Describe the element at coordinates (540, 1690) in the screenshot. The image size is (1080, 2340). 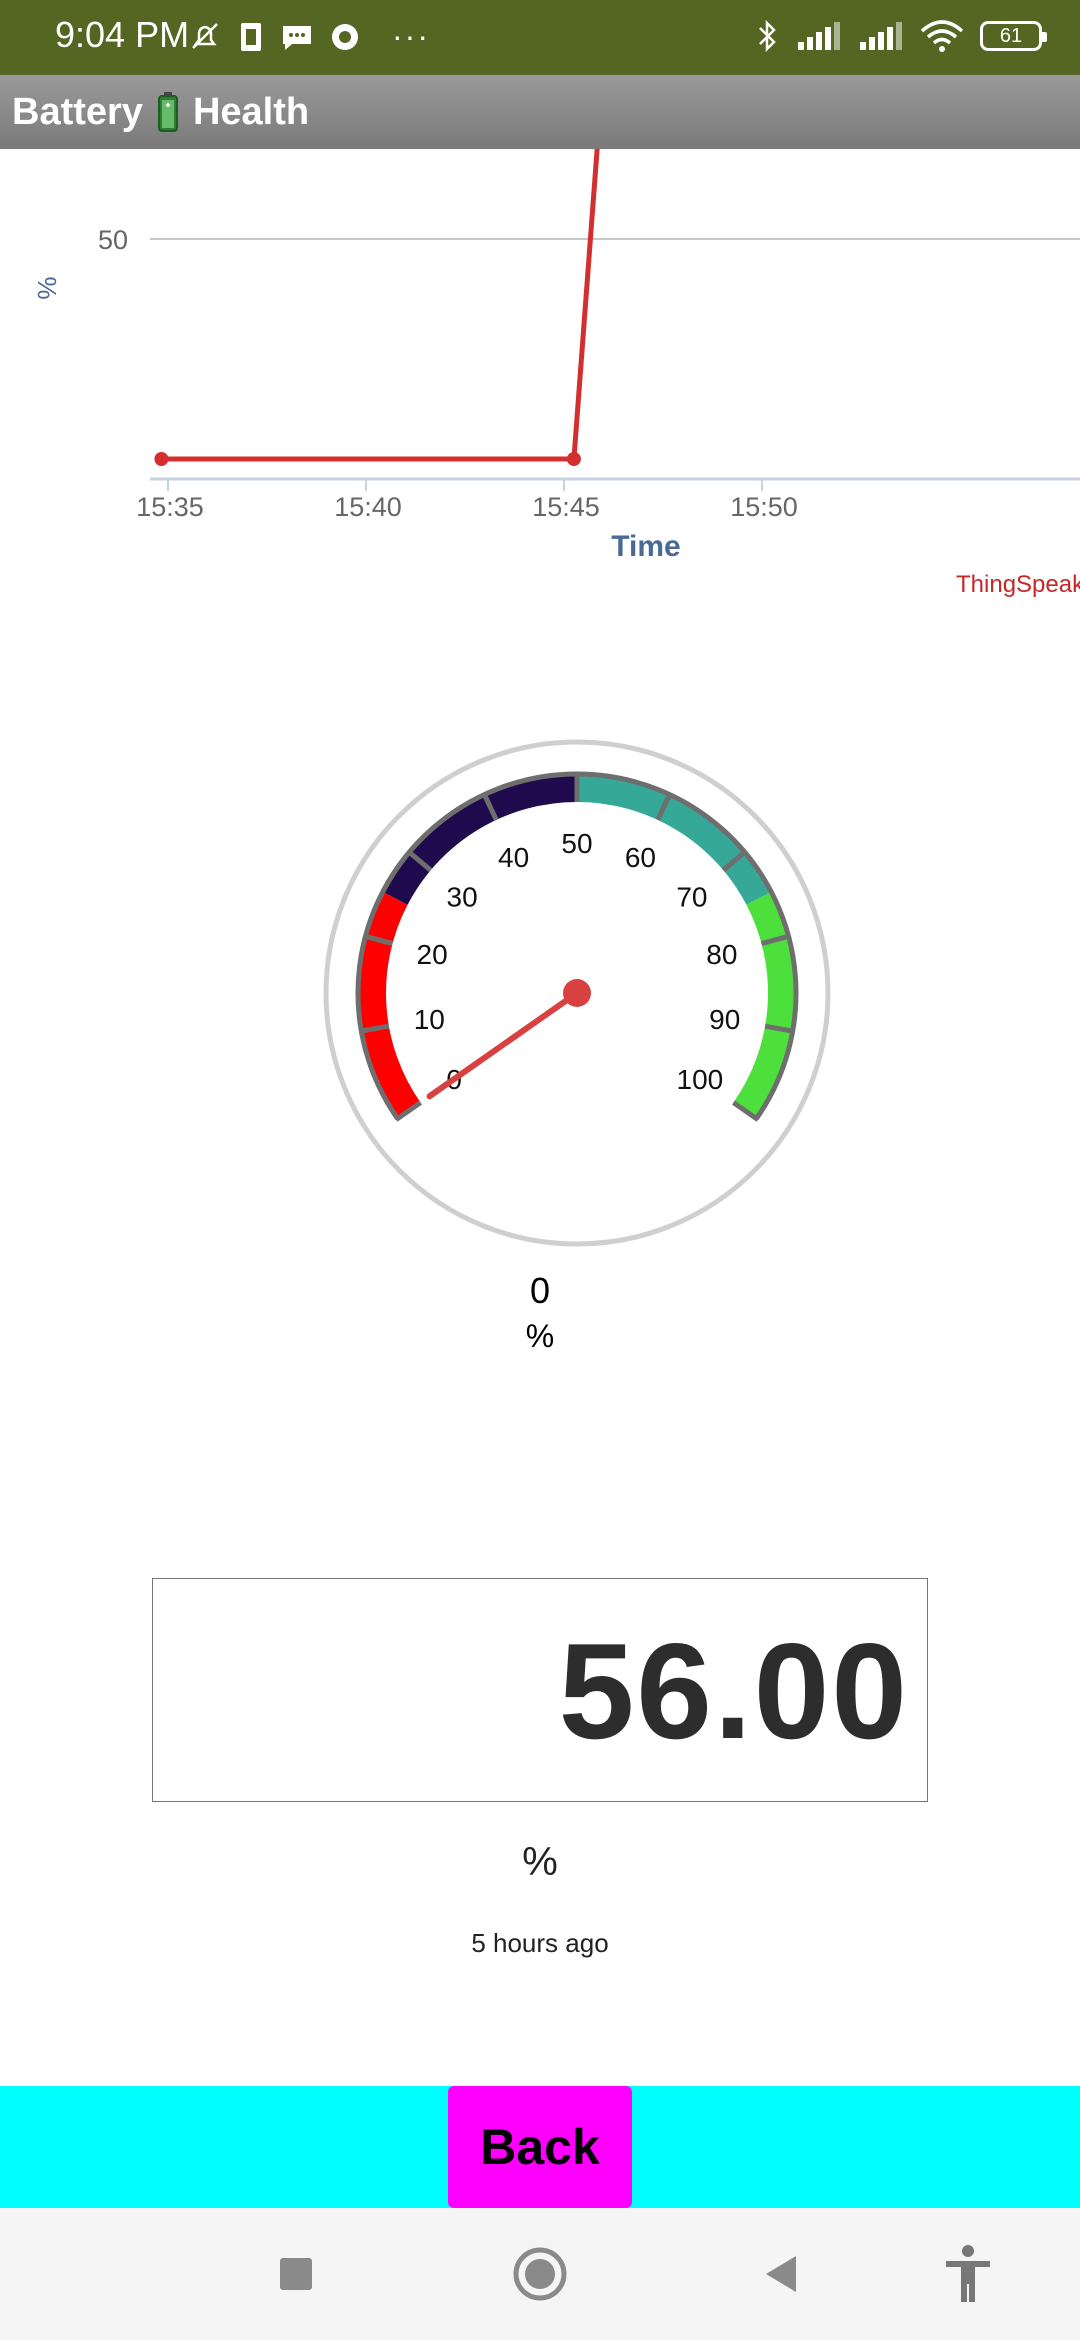
I see `numeric-display: 56.00` at that location.